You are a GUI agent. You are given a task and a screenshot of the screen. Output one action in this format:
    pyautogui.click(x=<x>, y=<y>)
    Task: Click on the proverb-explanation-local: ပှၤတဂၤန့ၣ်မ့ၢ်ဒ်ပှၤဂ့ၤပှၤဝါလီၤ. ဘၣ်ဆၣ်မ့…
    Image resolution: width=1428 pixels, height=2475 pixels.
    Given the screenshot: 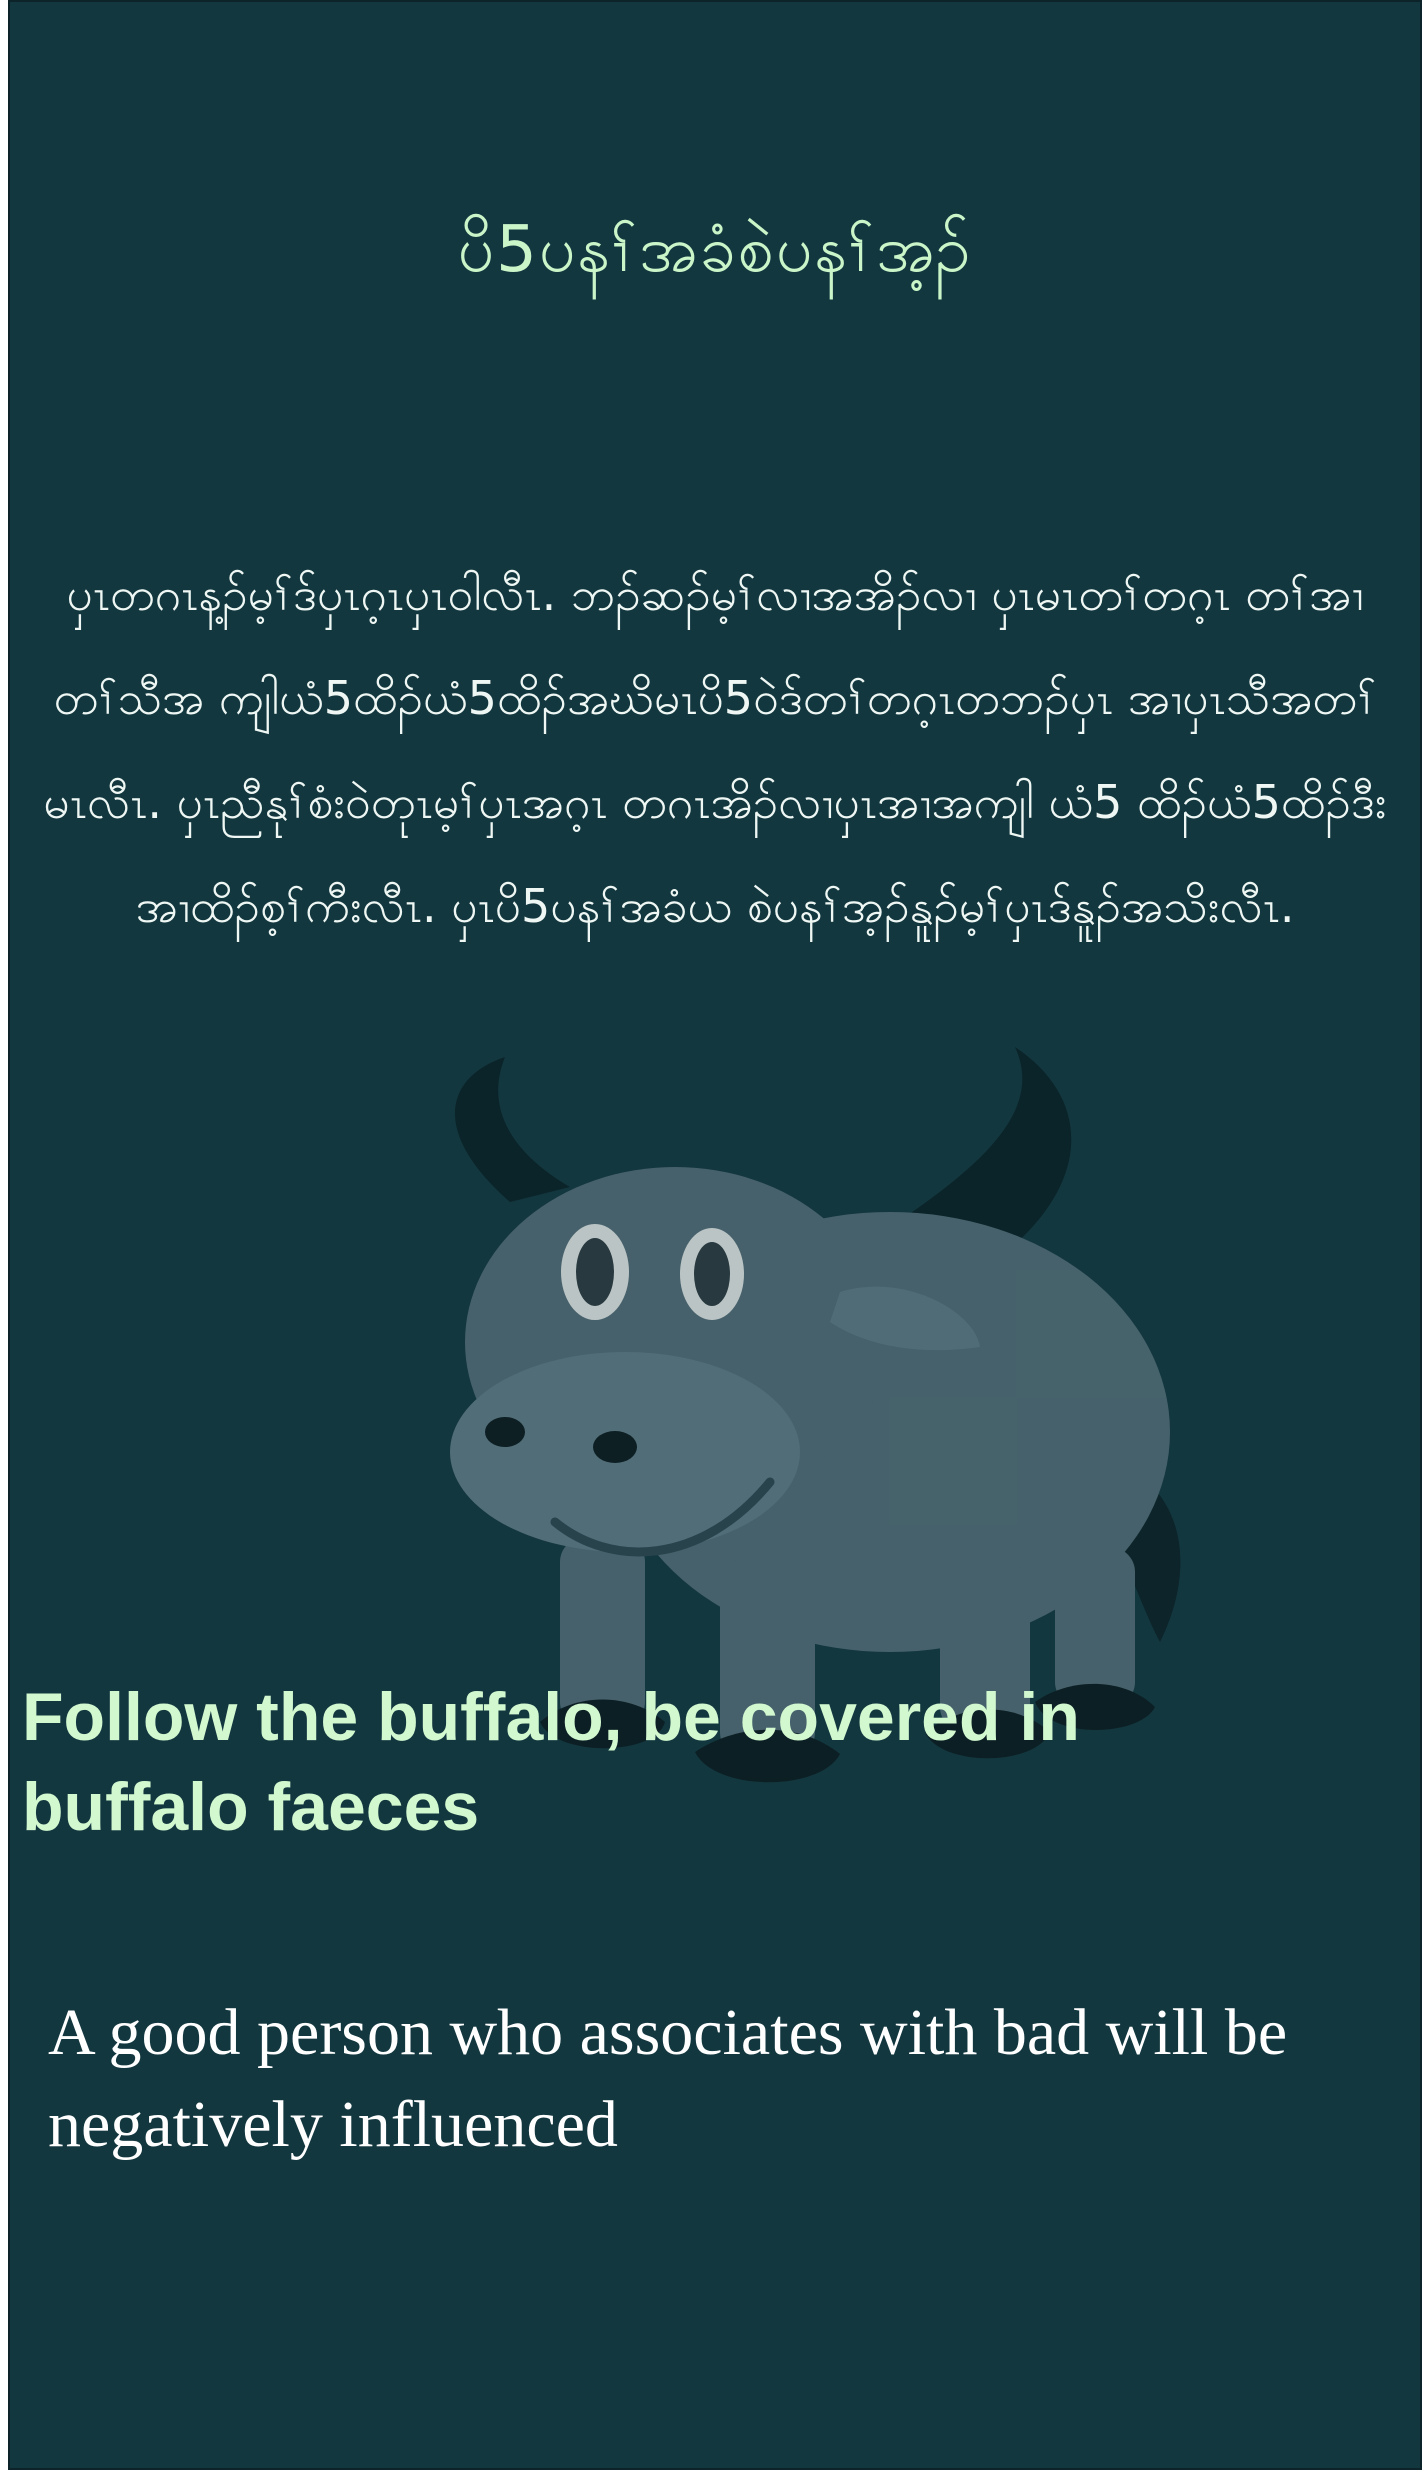 What is the action you would take?
    pyautogui.click(x=715, y=750)
    